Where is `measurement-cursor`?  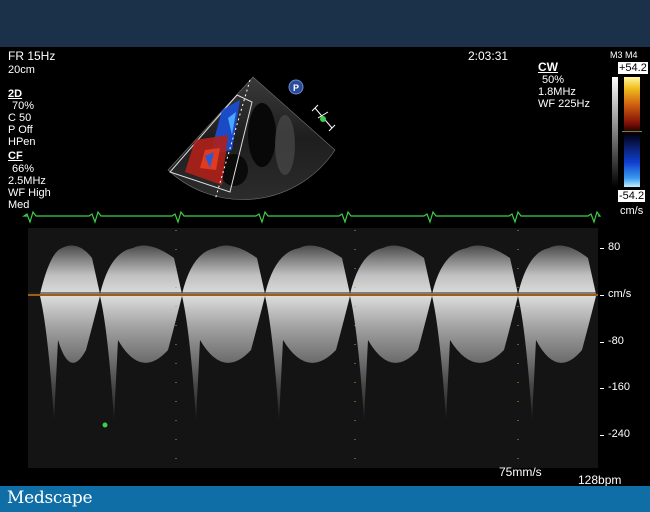 measurement-cursor is located at coordinates (105, 425).